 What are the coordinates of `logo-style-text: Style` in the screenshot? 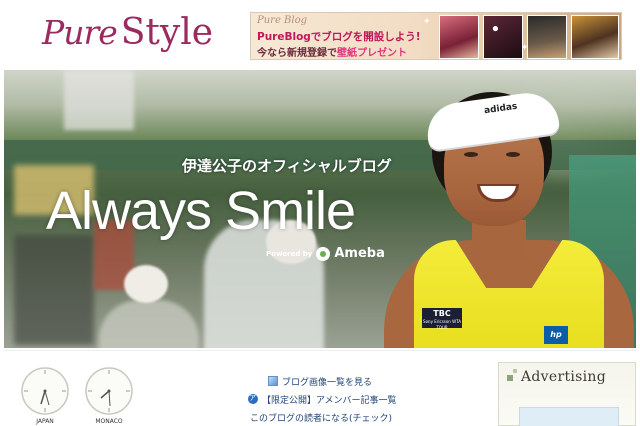 It's located at (167, 32).